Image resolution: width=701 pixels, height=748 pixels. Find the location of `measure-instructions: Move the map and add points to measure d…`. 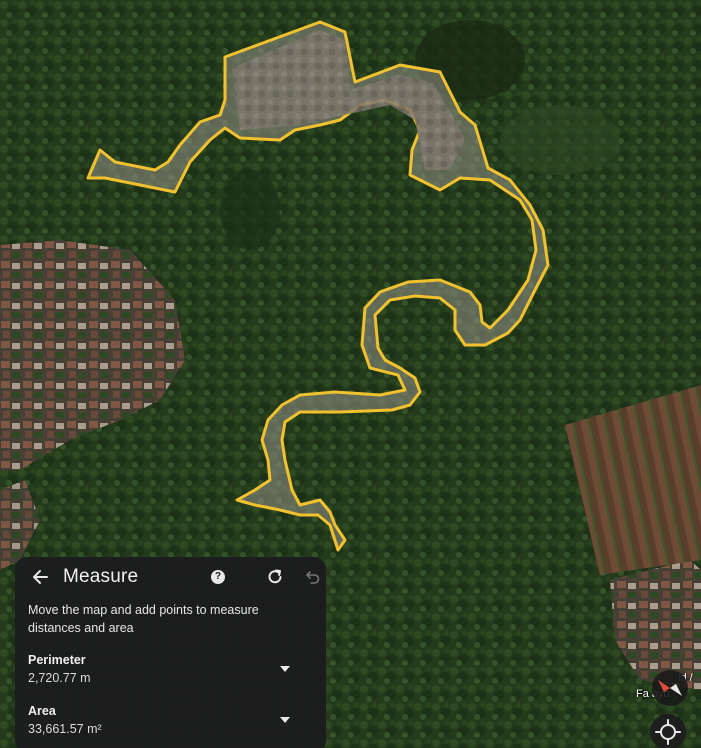

measure-instructions: Move the map and add points to measure d… is located at coordinates (143, 619).